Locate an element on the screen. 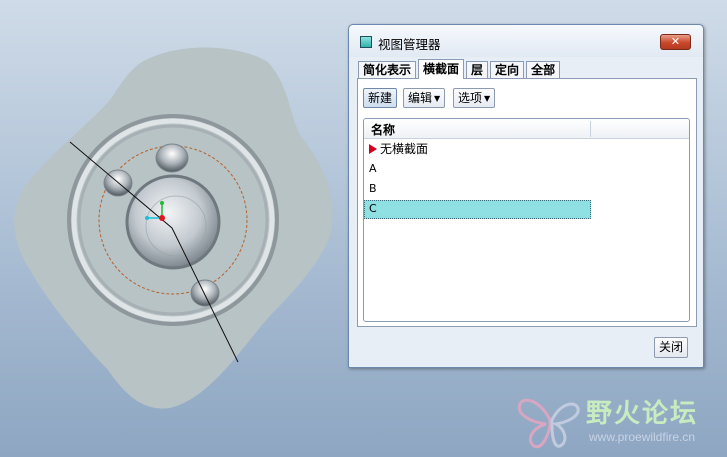  tab-layer: 层 is located at coordinates (477, 70).